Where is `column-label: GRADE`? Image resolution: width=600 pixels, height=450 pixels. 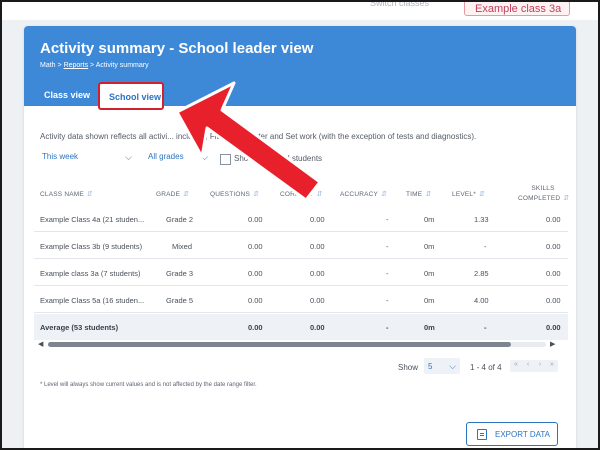
column-label: GRADE is located at coordinates (168, 194).